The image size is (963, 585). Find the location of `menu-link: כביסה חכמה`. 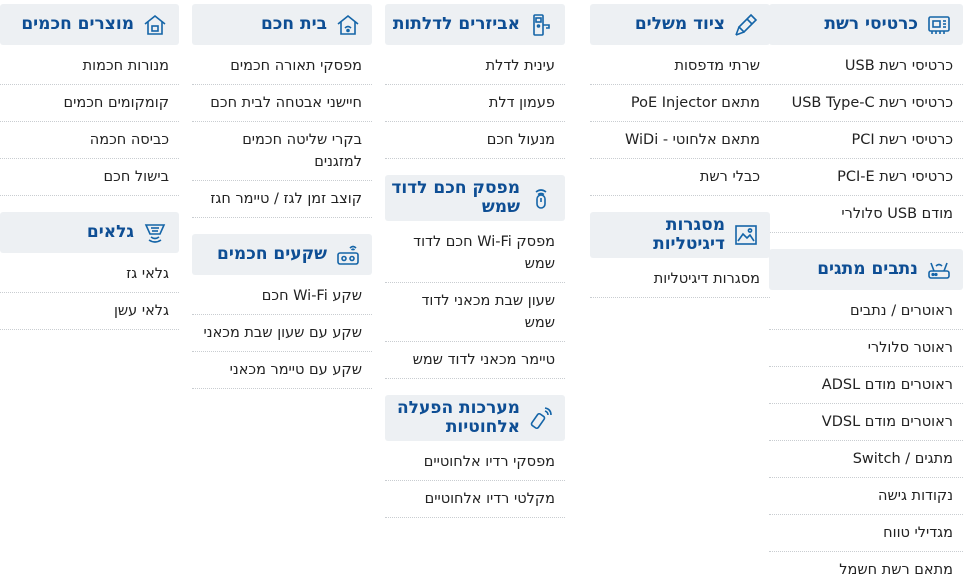

menu-link: כביסה חכמה is located at coordinates (89, 140).